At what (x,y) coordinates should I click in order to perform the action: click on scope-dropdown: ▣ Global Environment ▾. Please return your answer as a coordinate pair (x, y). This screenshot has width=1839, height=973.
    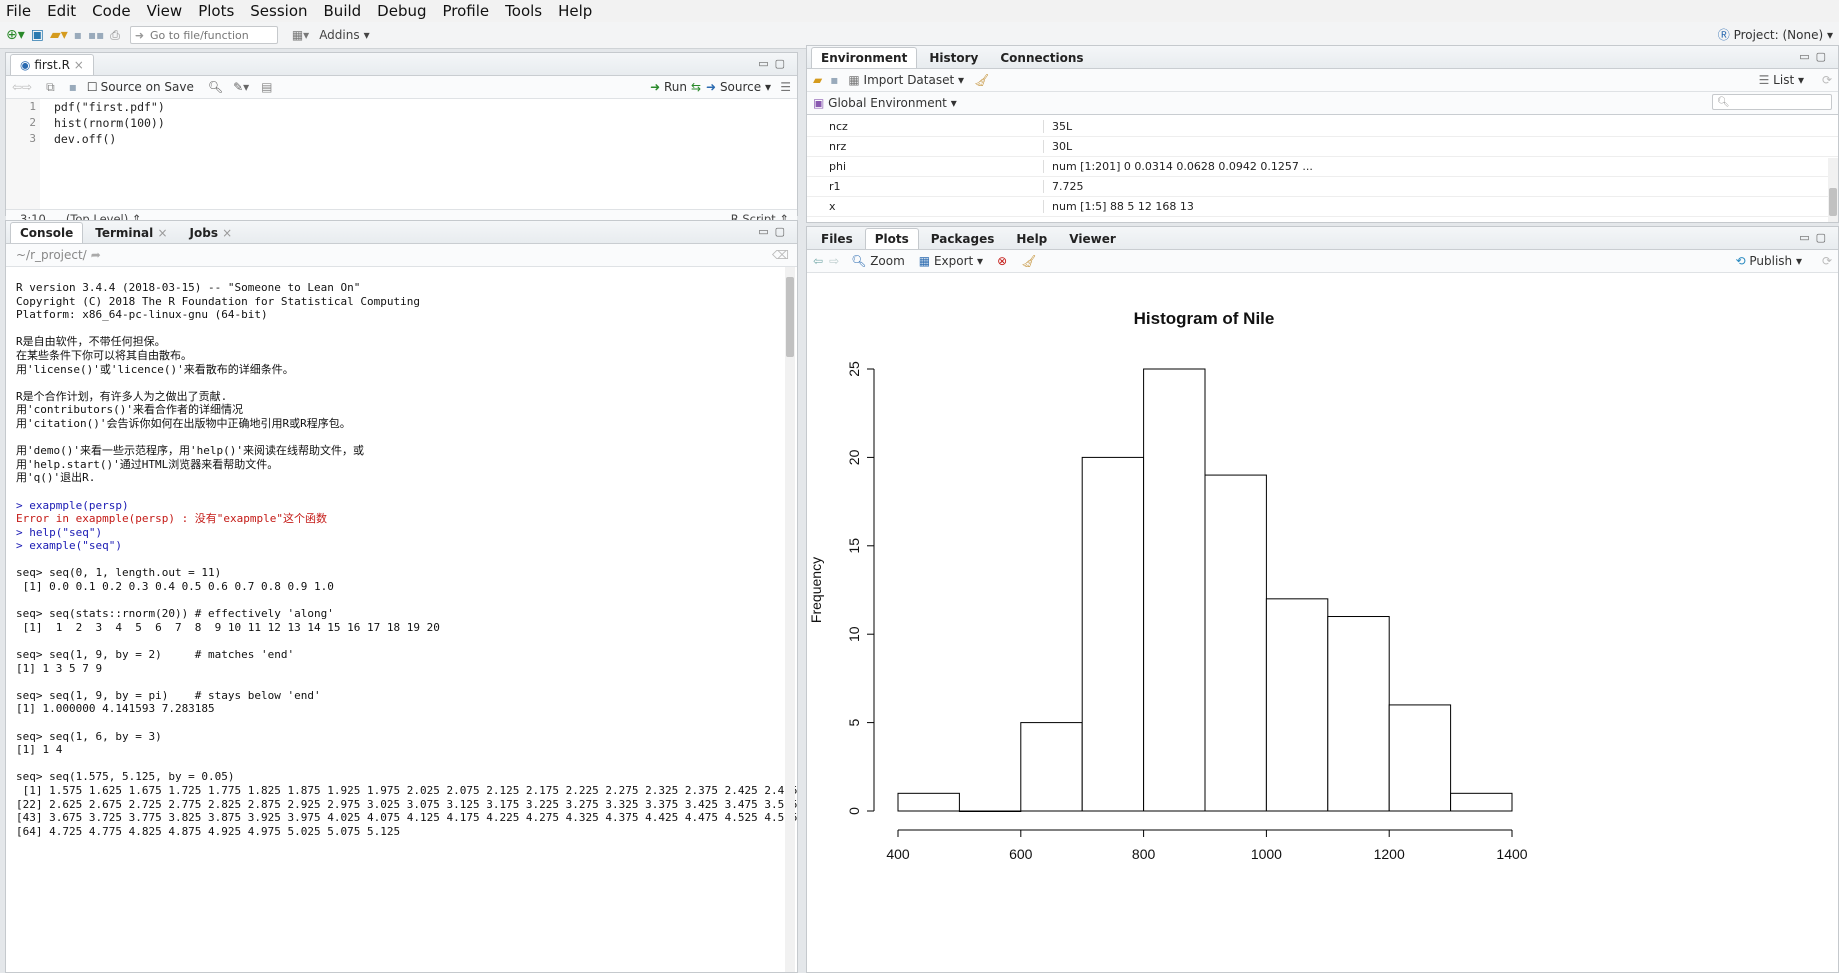
    Looking at the image, I should click on (885, 103).